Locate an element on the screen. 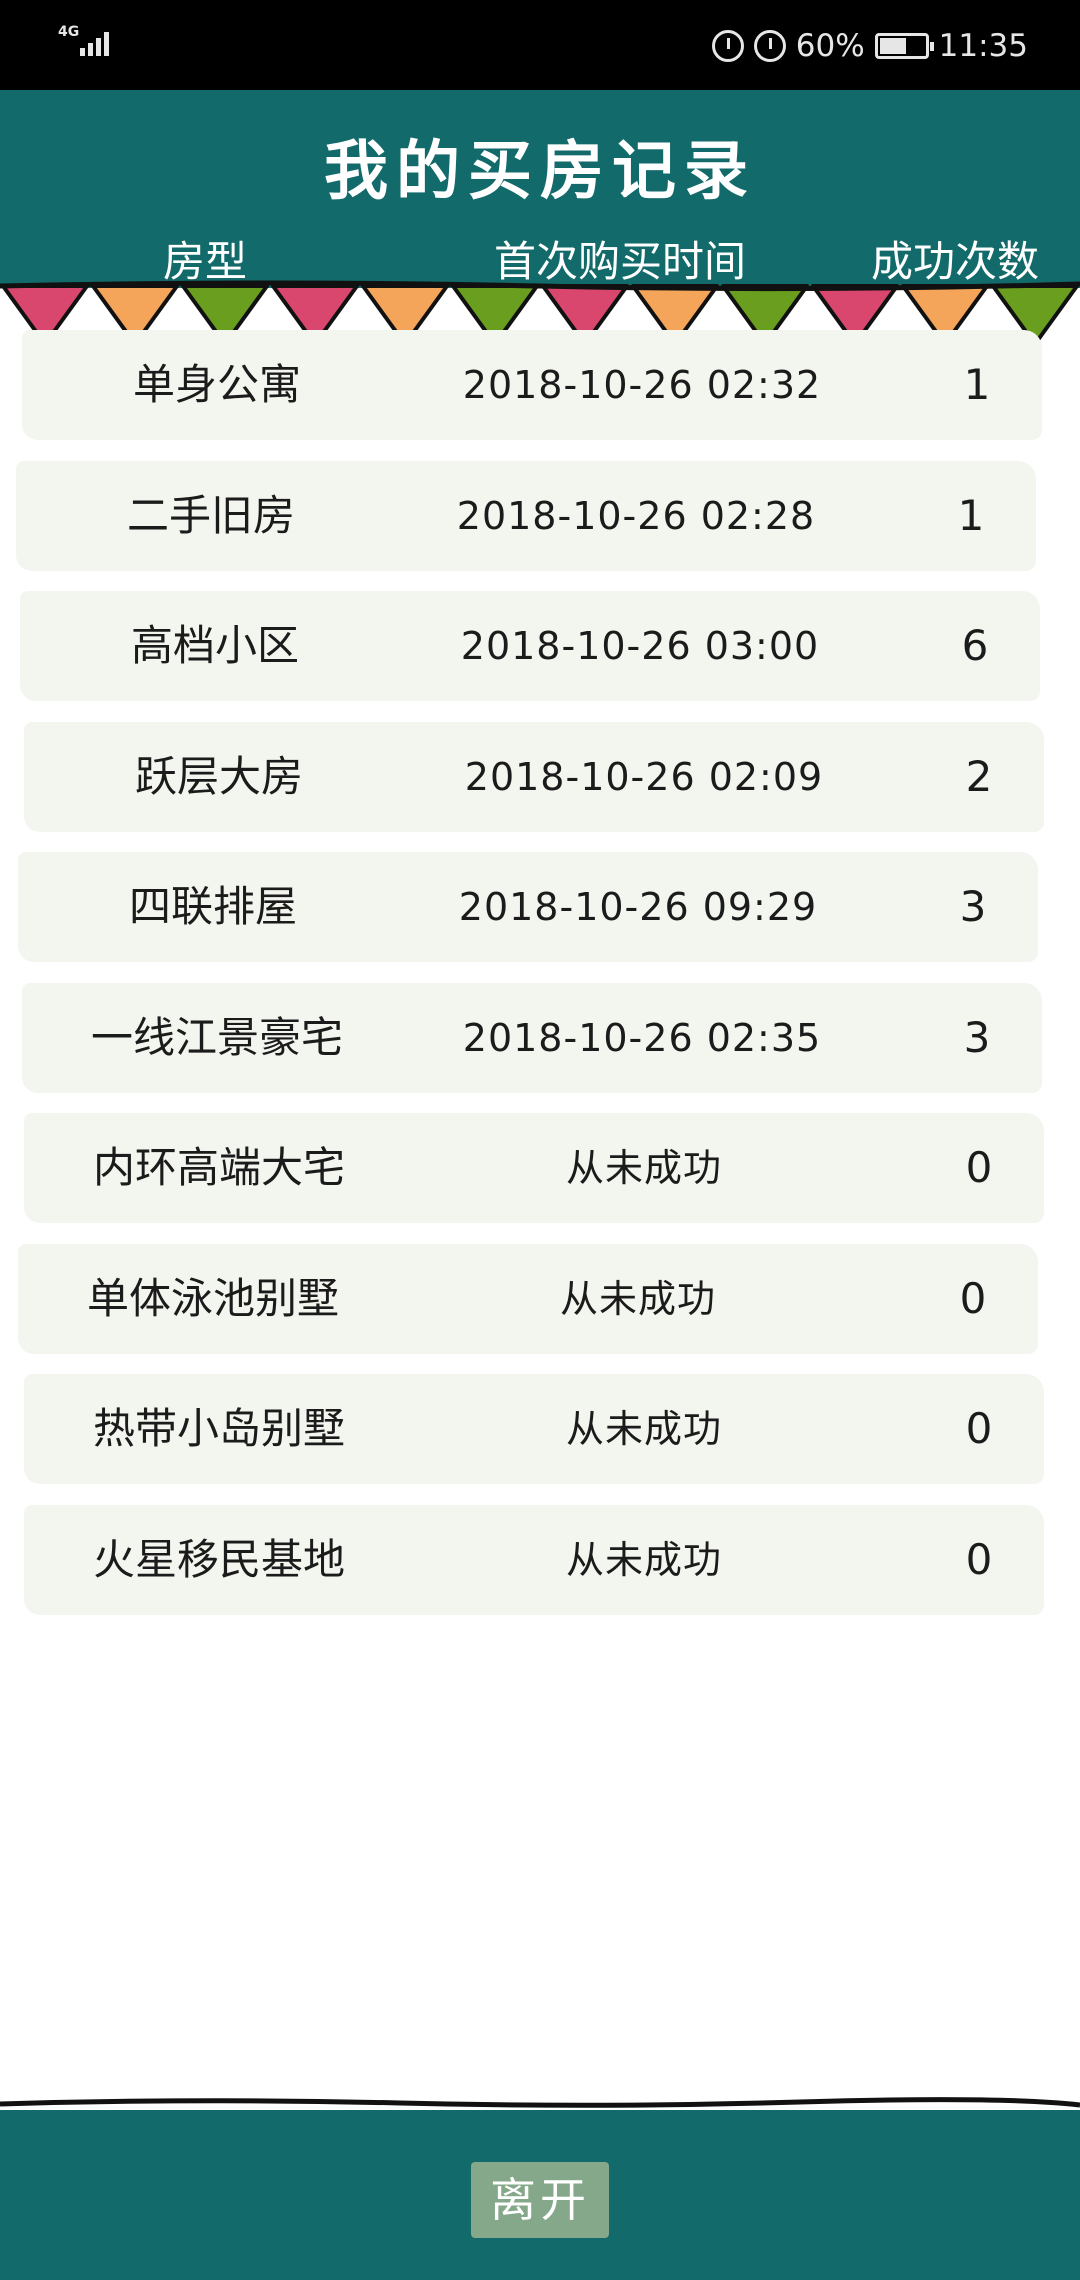  footer: 离开 is located at coordinates (540, 2195).